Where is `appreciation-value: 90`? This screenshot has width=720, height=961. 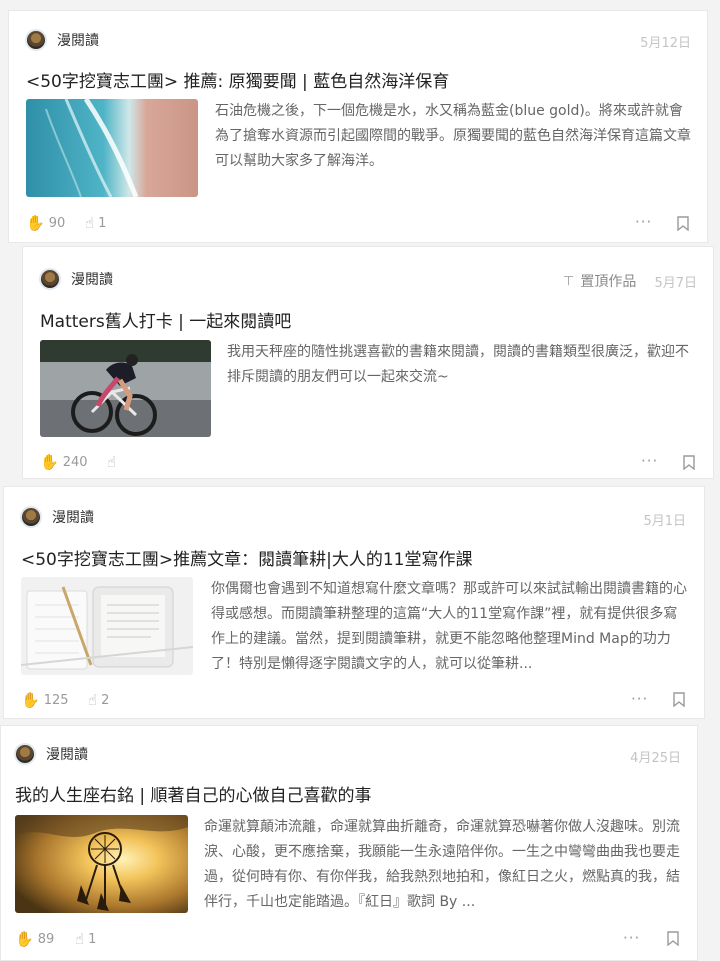
appreciation-value: 90 is located at coordinates (57, 223).